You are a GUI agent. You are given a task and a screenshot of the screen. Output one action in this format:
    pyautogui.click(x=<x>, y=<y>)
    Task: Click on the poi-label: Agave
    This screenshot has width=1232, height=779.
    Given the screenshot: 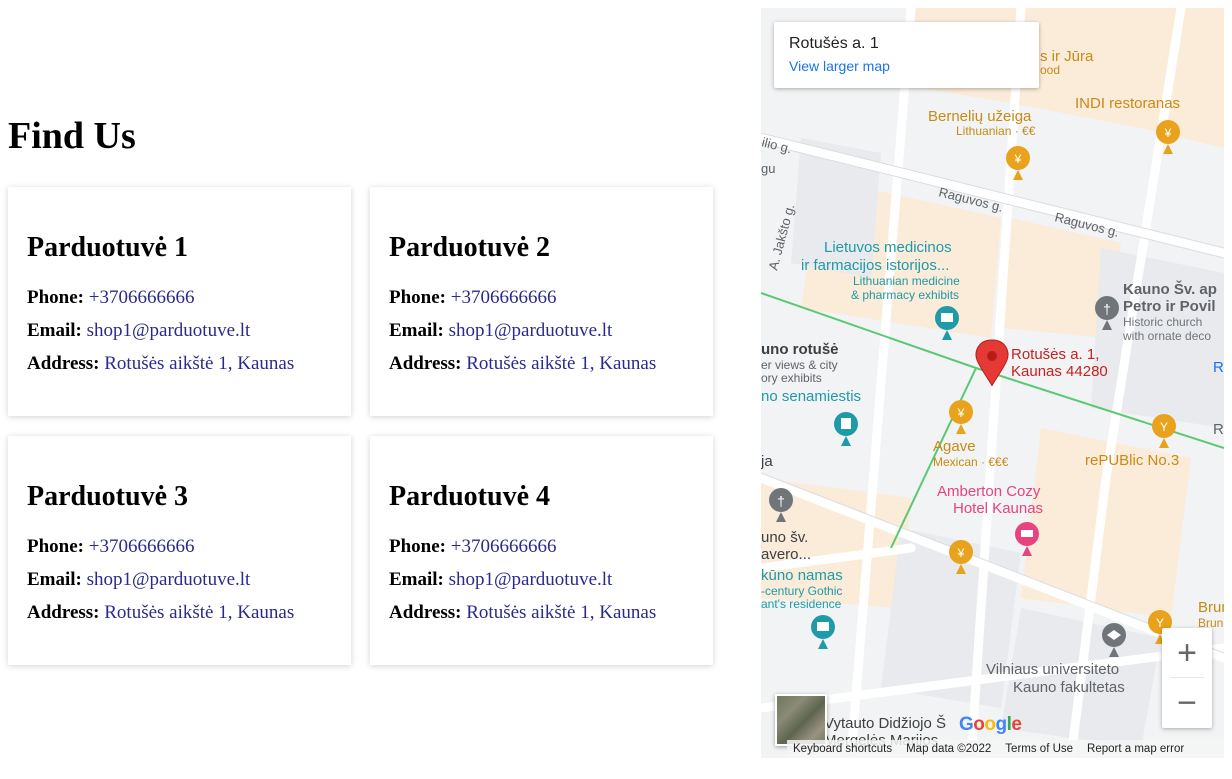 What is the action you would take?
    pyautogui.click(x=954, y=446)
    